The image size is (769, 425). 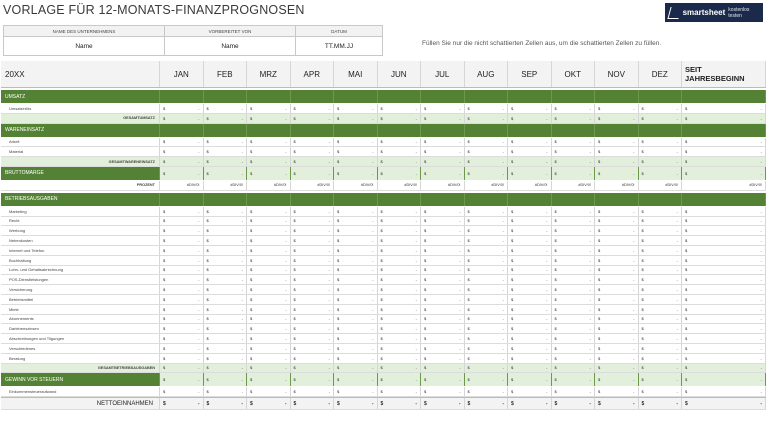 What do you see at coordinates (714, 12) in the screenshot?
I see `smartsheet-logo: smartsheet kostenlos testen` at bounding box center [714, 12].